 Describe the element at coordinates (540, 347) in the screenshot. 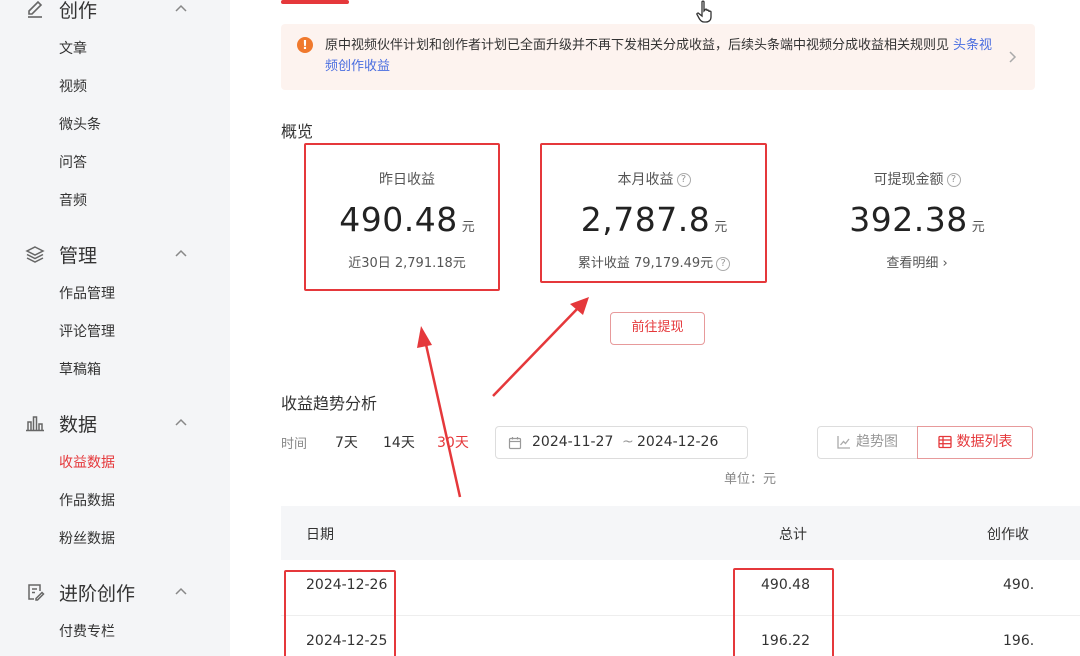

I see `arrow-to-month` at that location.